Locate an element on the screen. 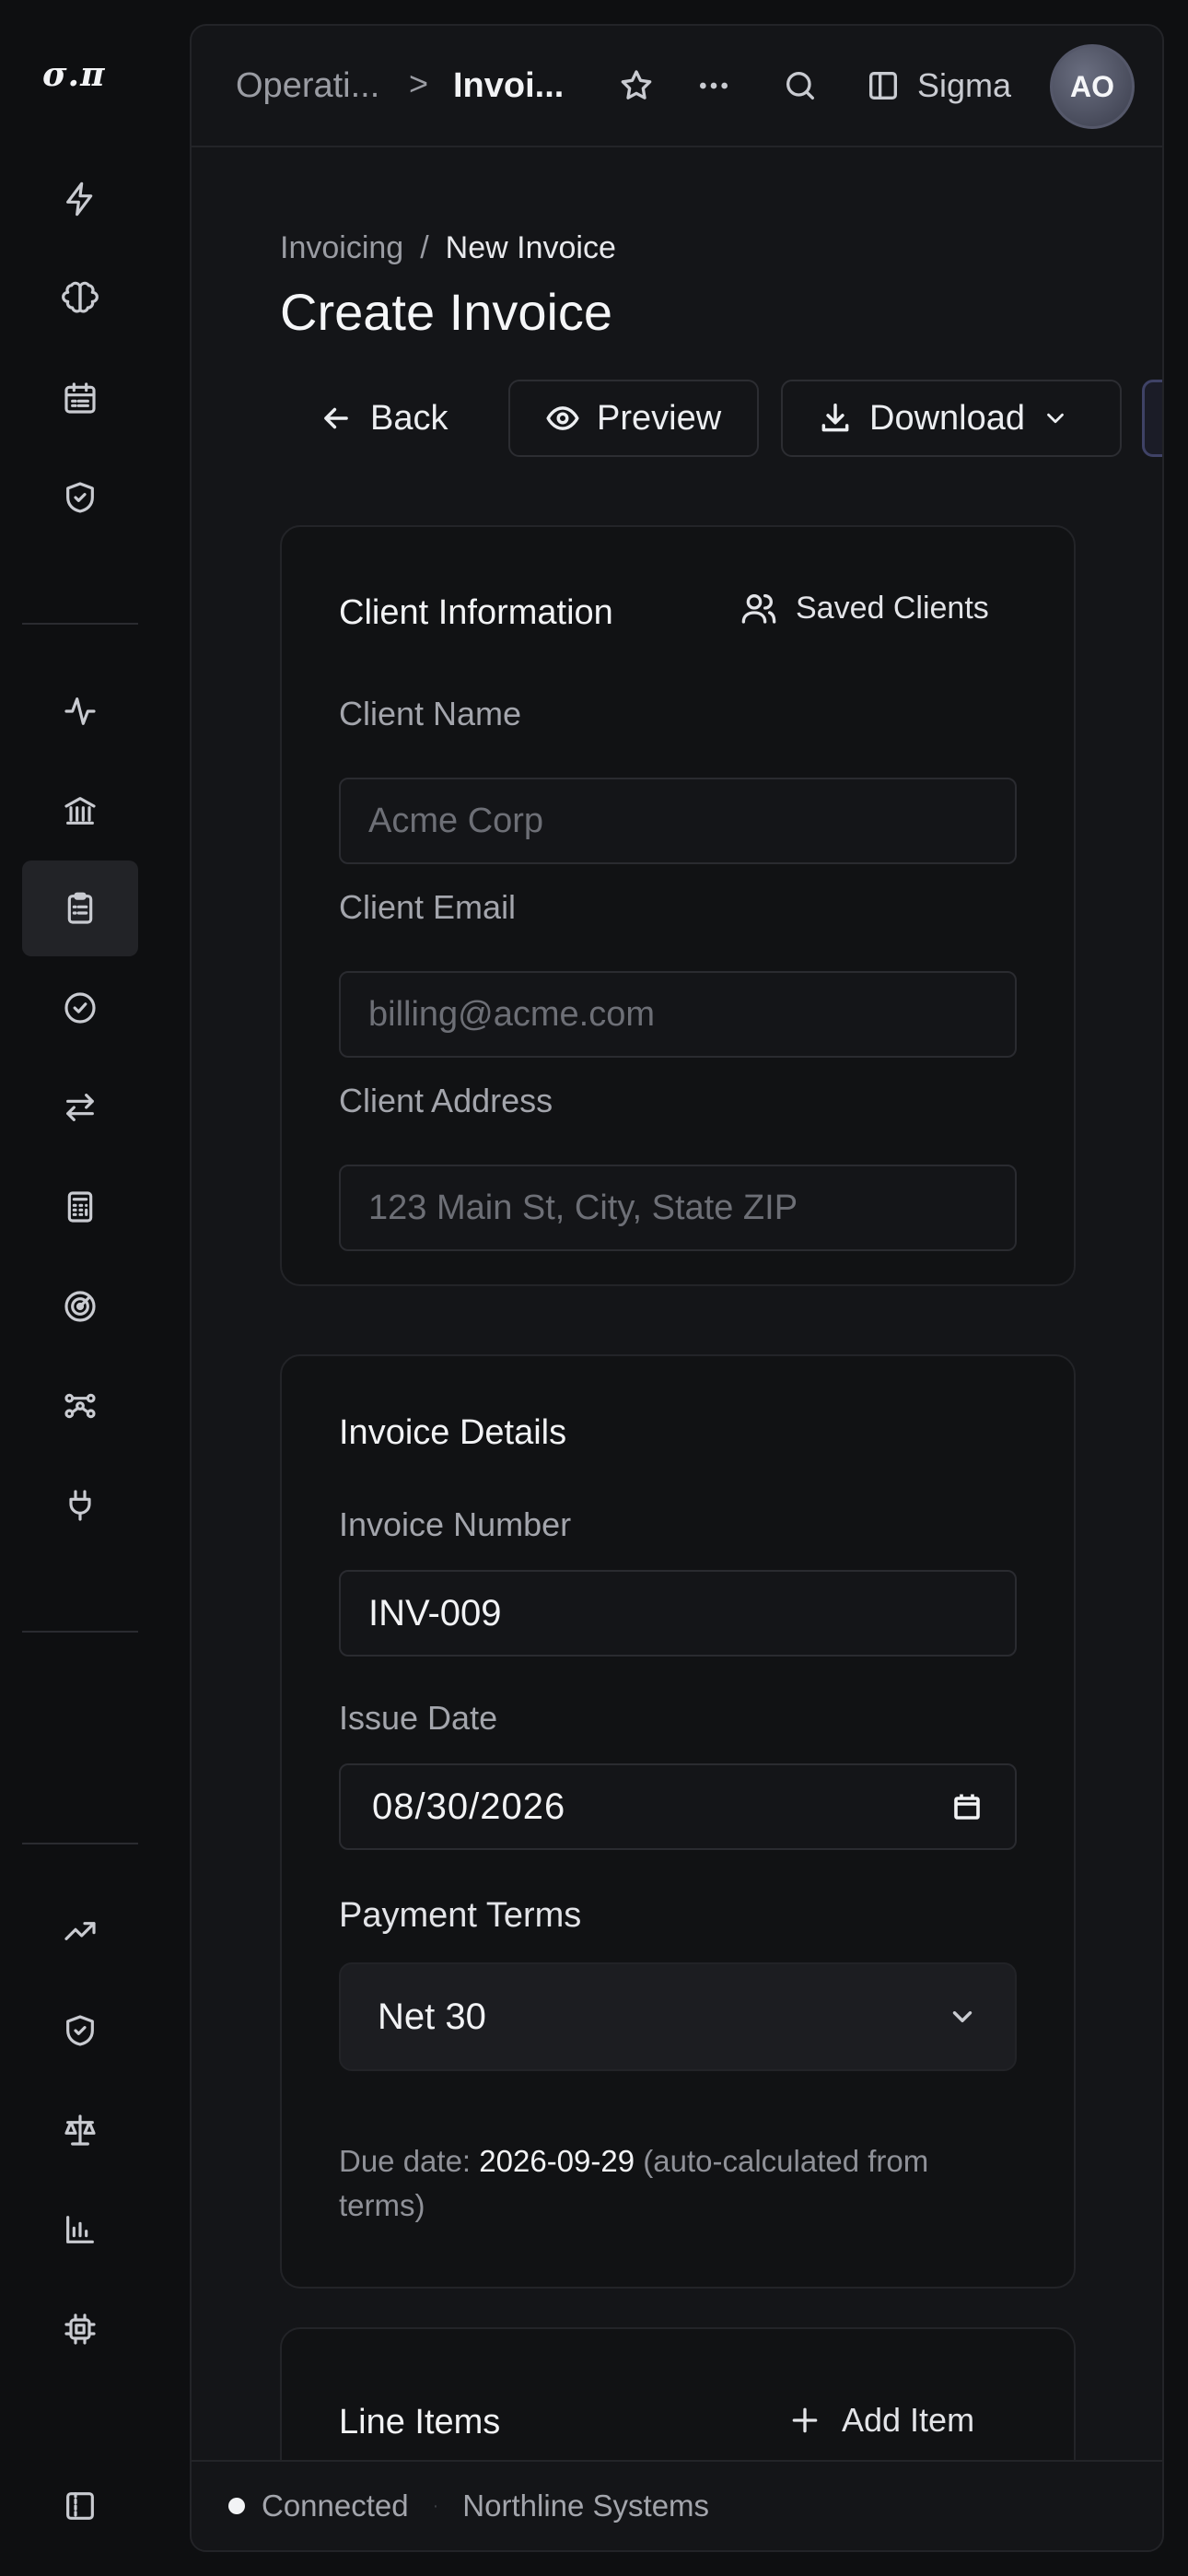 Image resolution: width=1188 pixels, height=2576 pixels. client-name-label: Client Name is located at coordinates (430, 713).